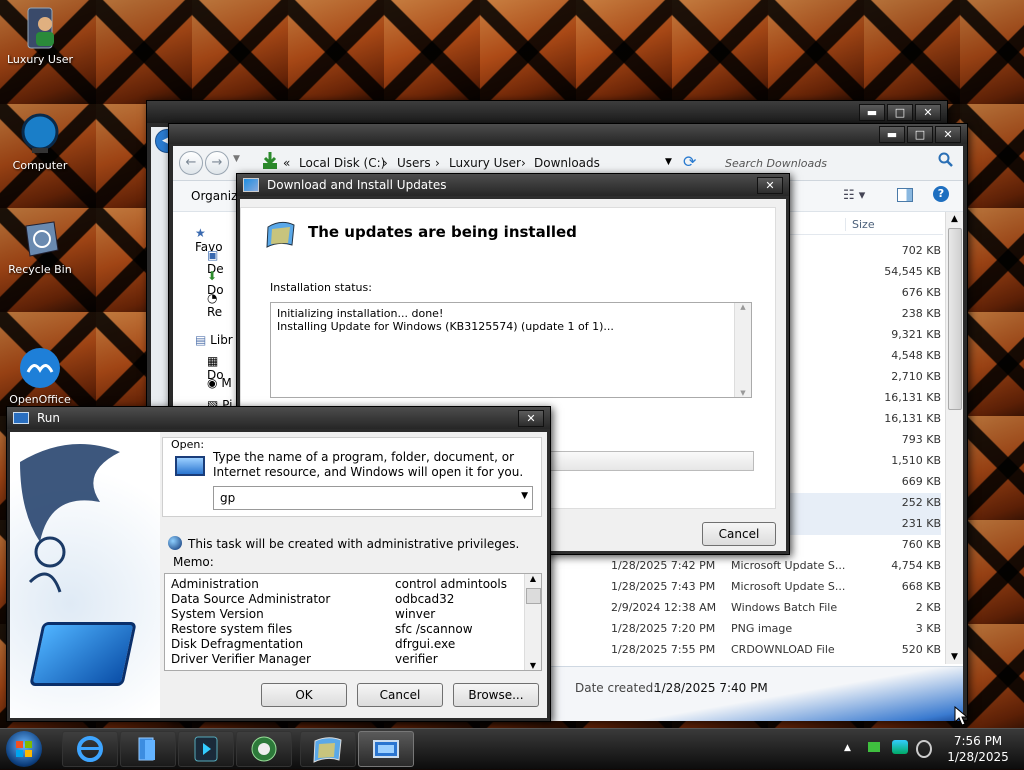 The image size is (1024, 770). I want to click on taskbar-internet-explorer, so click(90, 749).